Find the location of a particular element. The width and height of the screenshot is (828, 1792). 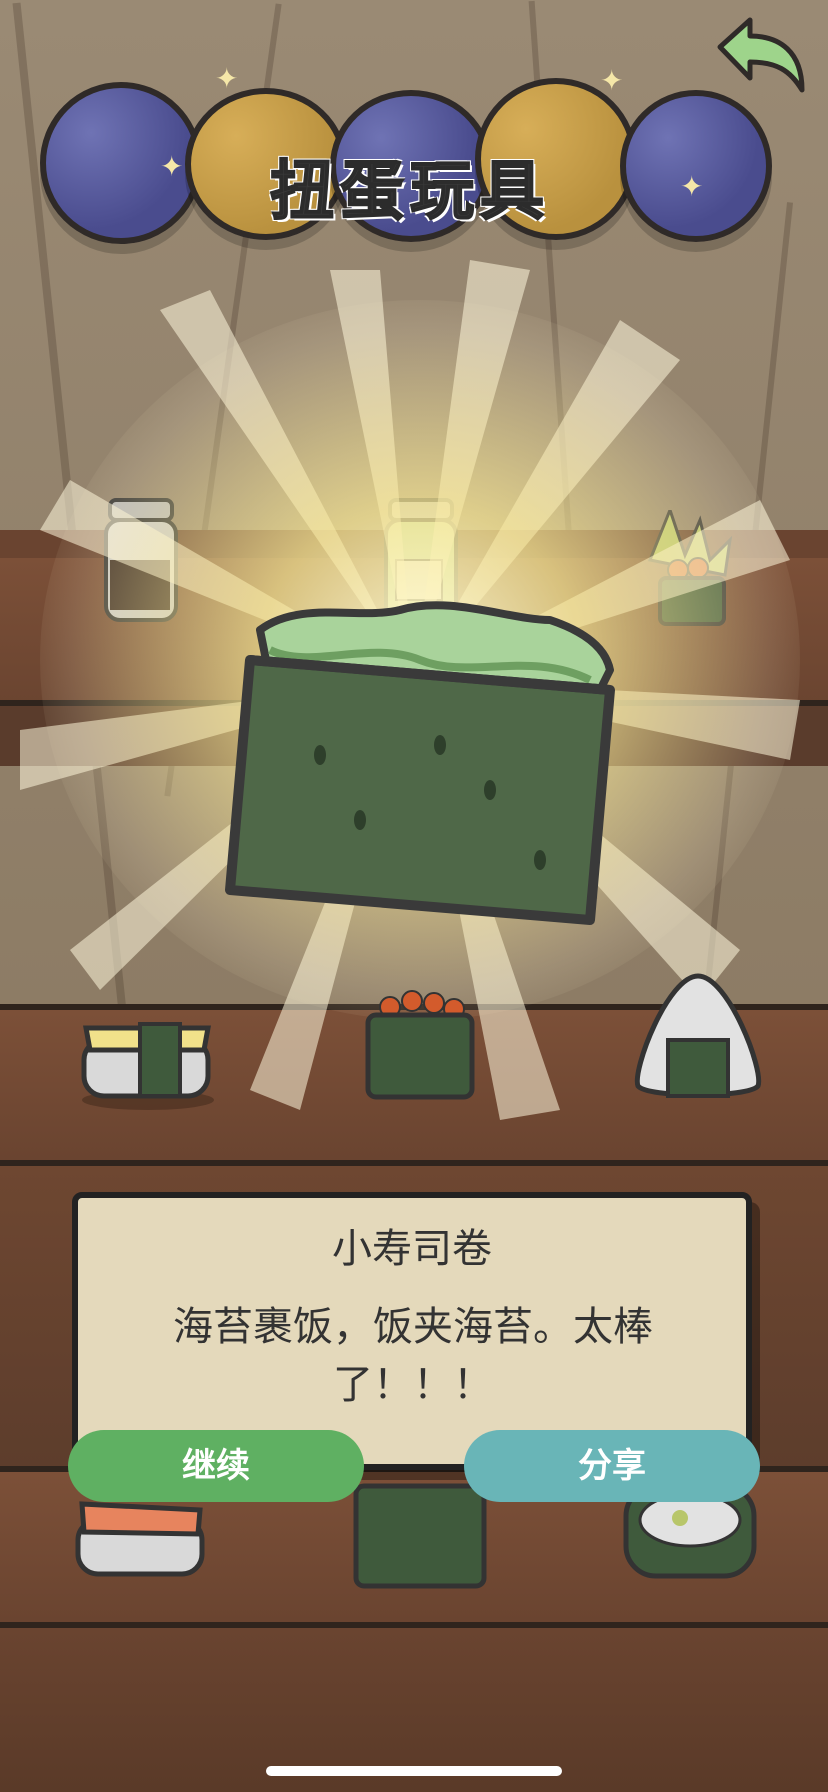

share-button: 分享 is located at coordinates (612, 1466).